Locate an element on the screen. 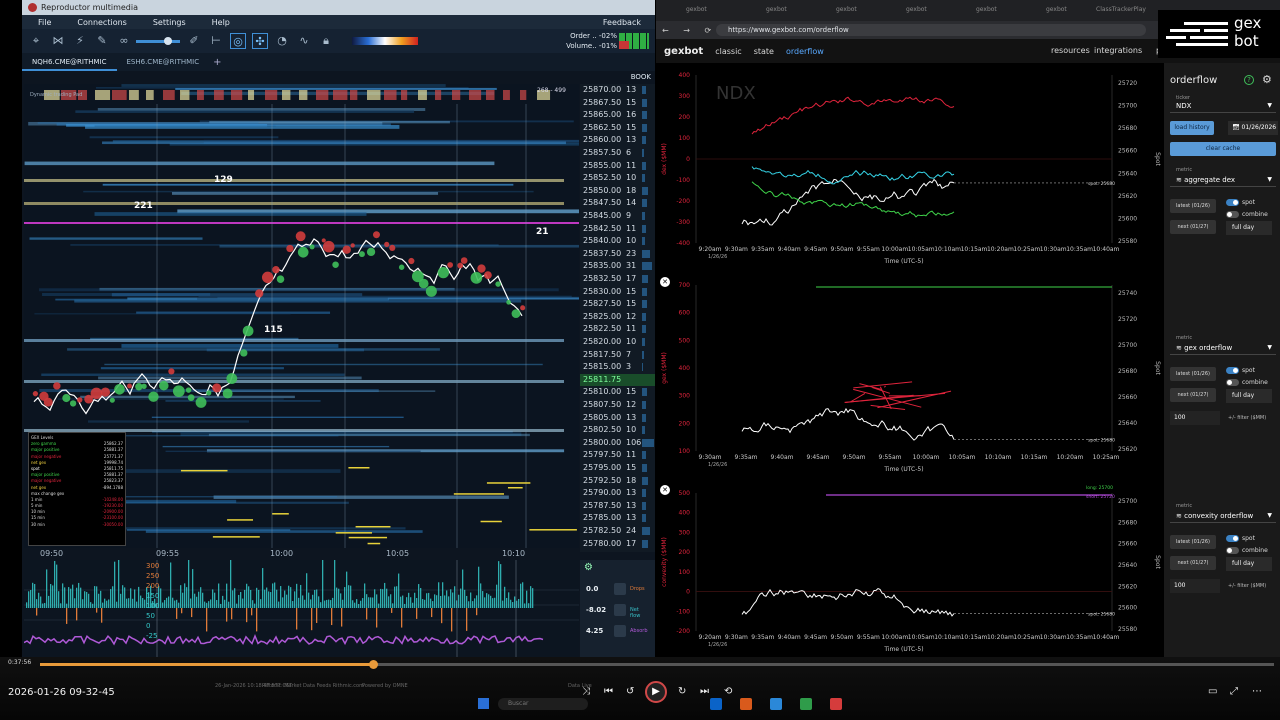  link-icon: ∞ is located at coordinates (124, 41).